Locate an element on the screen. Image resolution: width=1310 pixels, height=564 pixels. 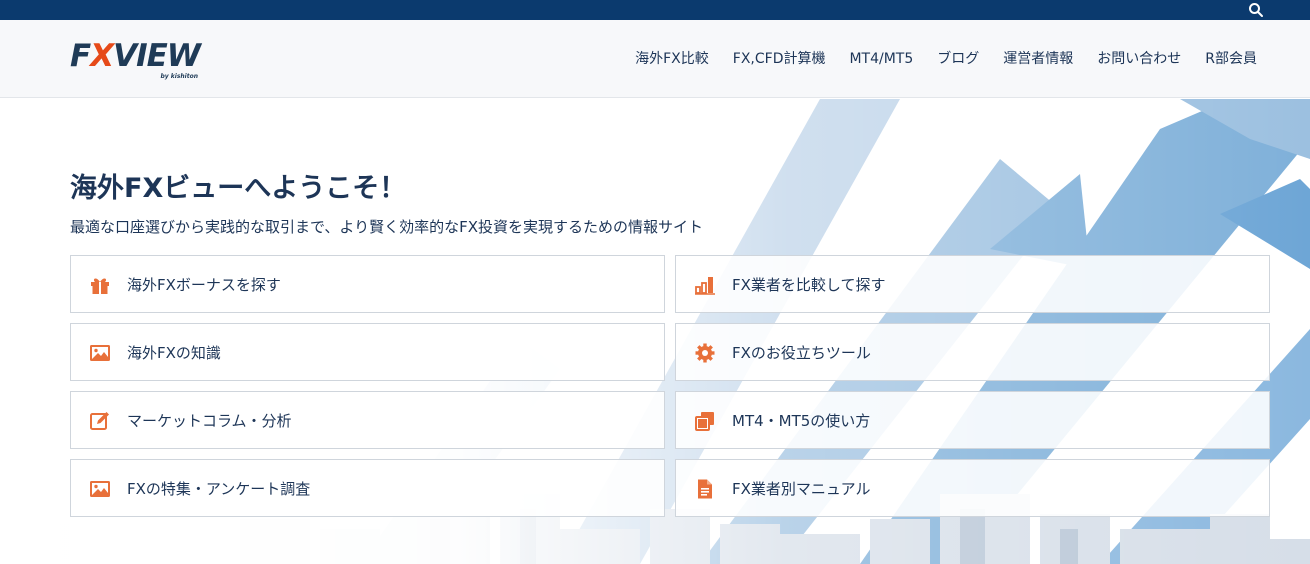
card-mt4-mt5-guide: MT4・MT5の使い方 is located at coordinates (972, 420).